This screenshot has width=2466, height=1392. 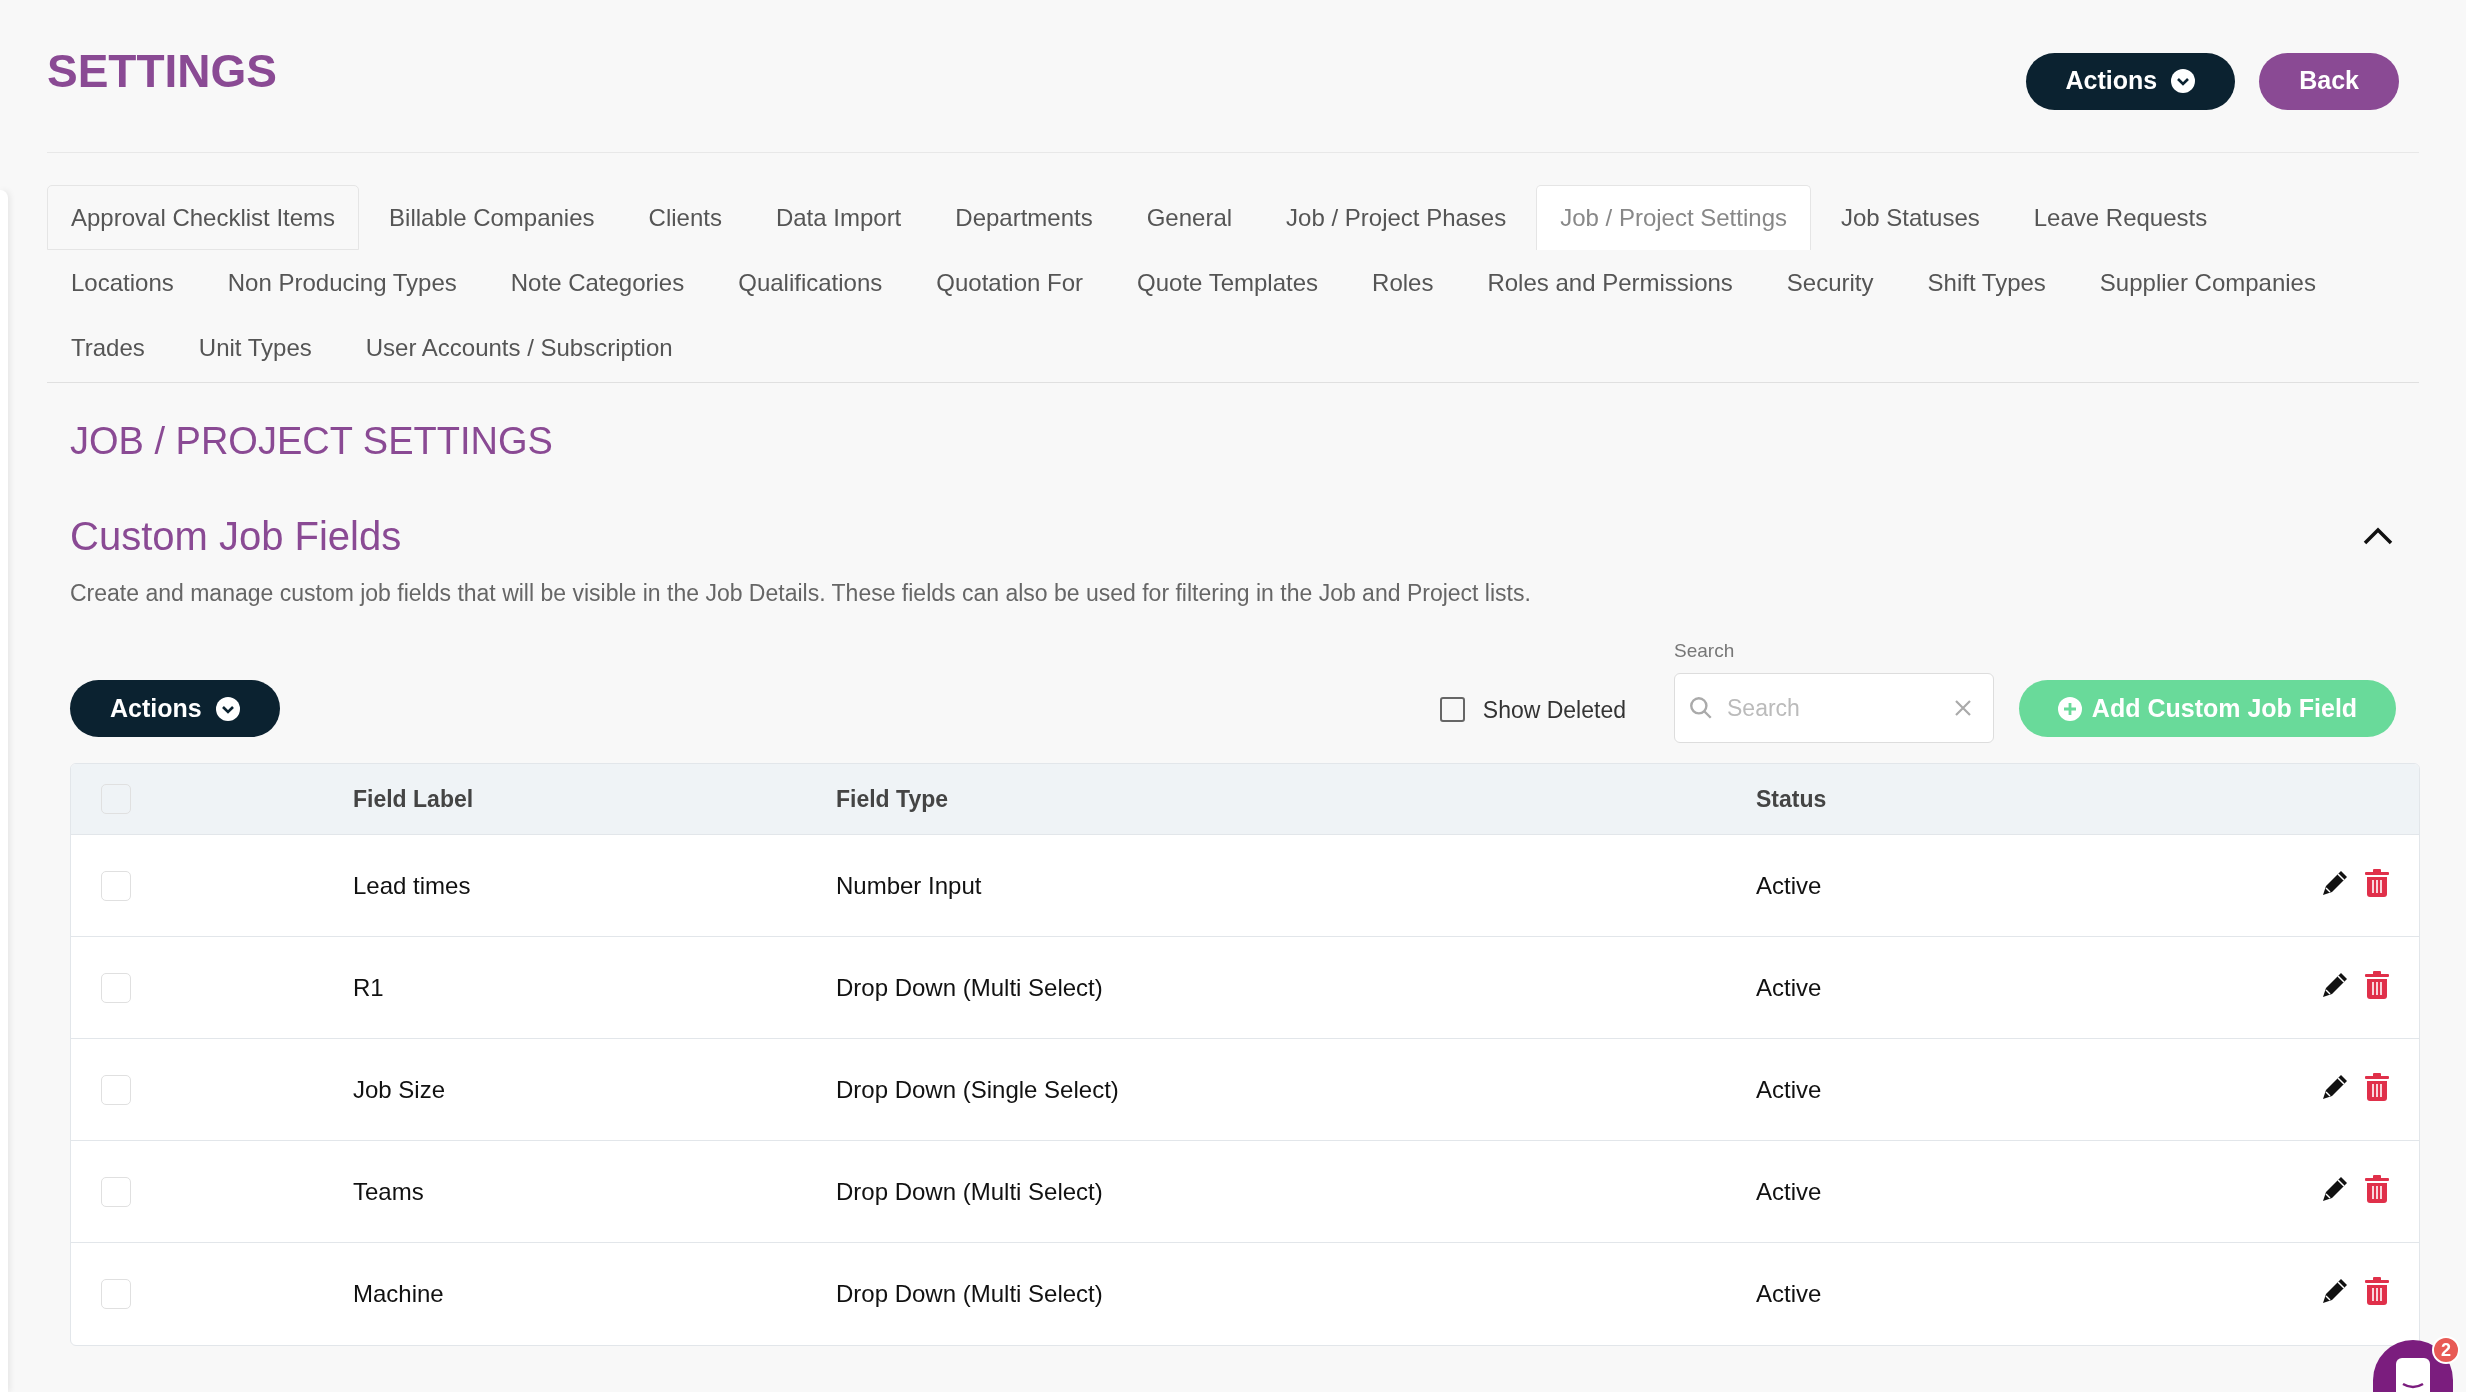 What do you see at coordinates (399, 1089) in the screenshot?
I see `table-cell-text: Job Size` at bounding box center [399, 1089].